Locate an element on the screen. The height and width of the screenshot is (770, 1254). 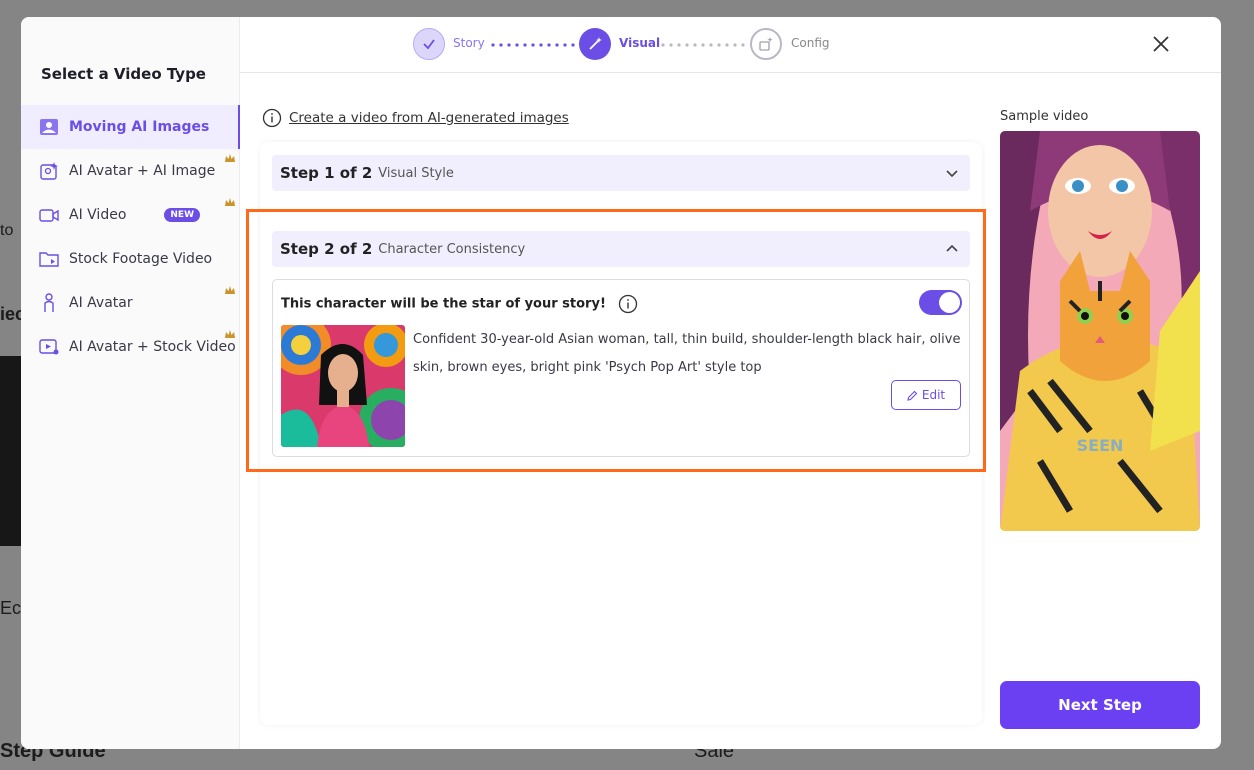
step-story-circle is located at coordinates (429, 44).